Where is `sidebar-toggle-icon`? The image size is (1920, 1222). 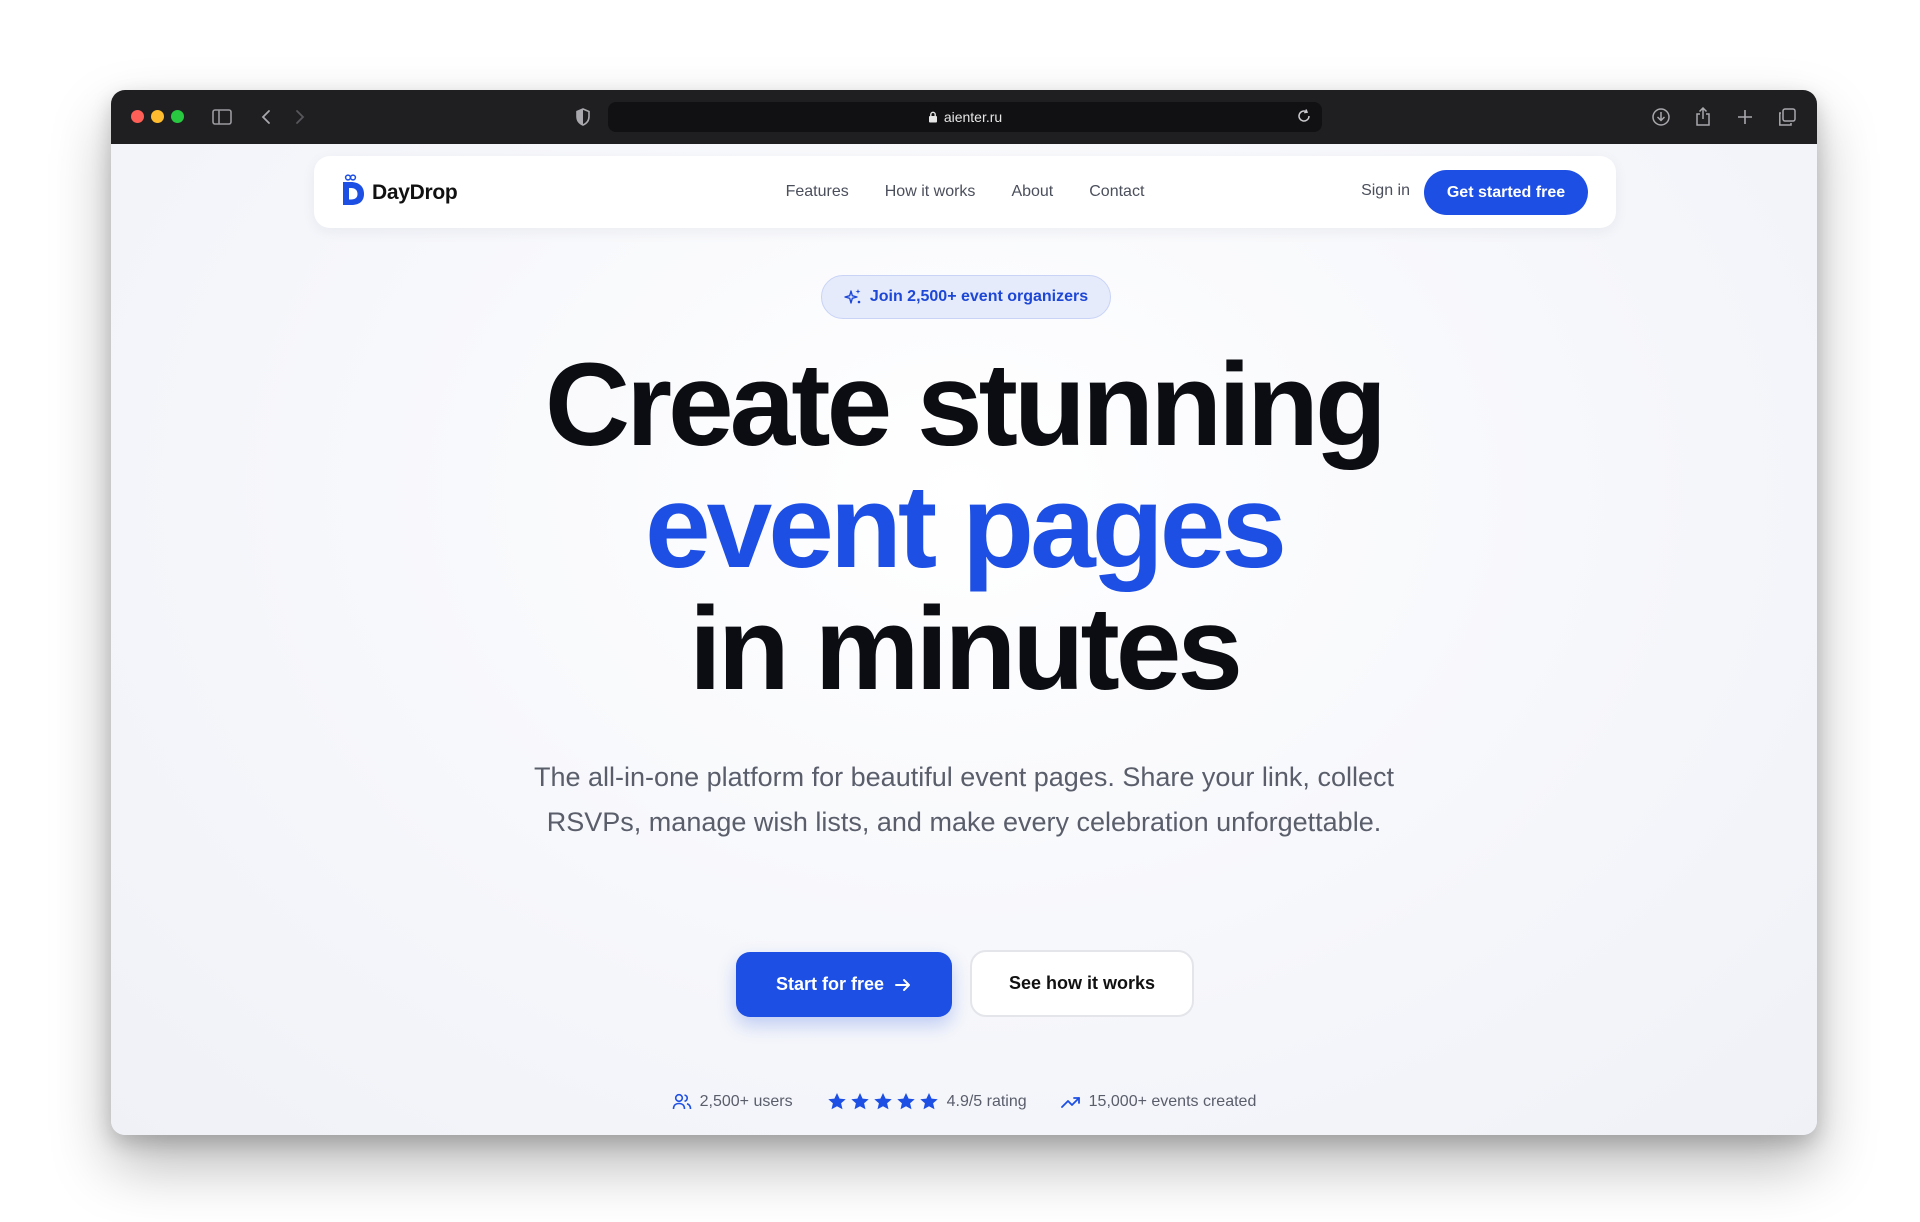
sidebar-toggle-icon is located at coordinates (222, 117).